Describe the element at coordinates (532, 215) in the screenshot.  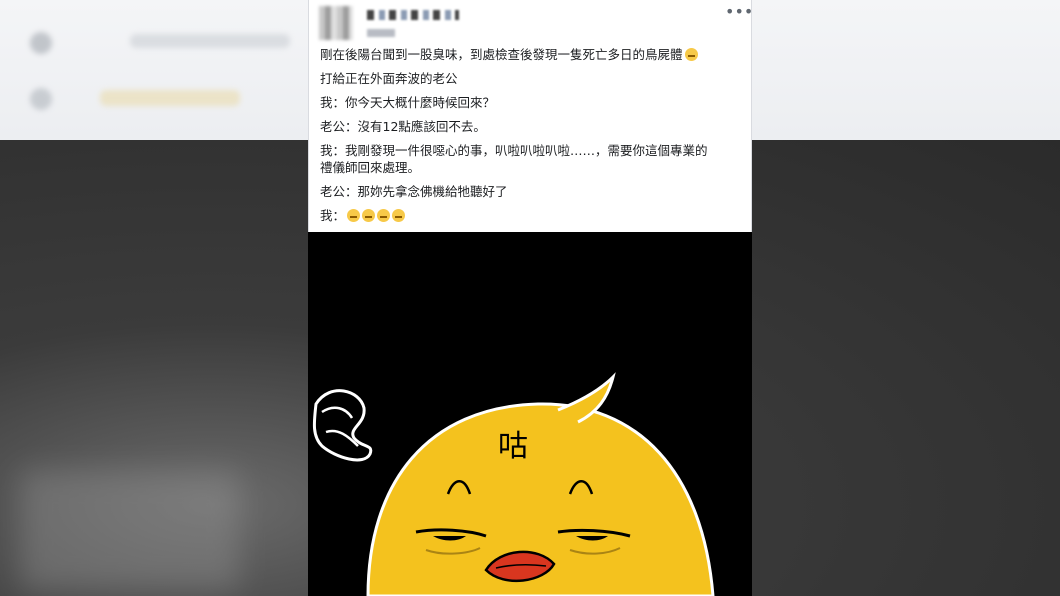
I see `post-line: 我：` at that location.